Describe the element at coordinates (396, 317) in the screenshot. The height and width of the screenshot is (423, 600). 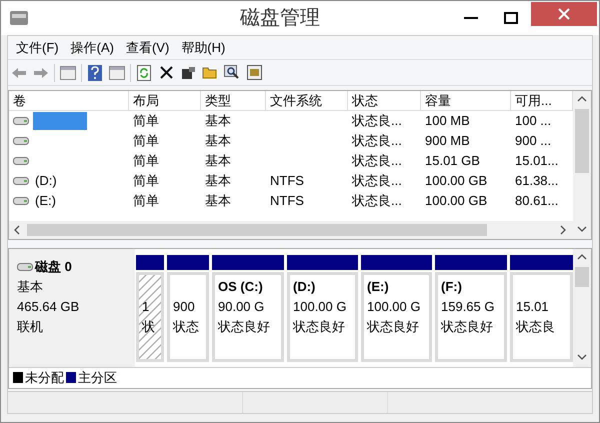
I see `partition-block: (E:) 100.00 G 状态良好` at that location.